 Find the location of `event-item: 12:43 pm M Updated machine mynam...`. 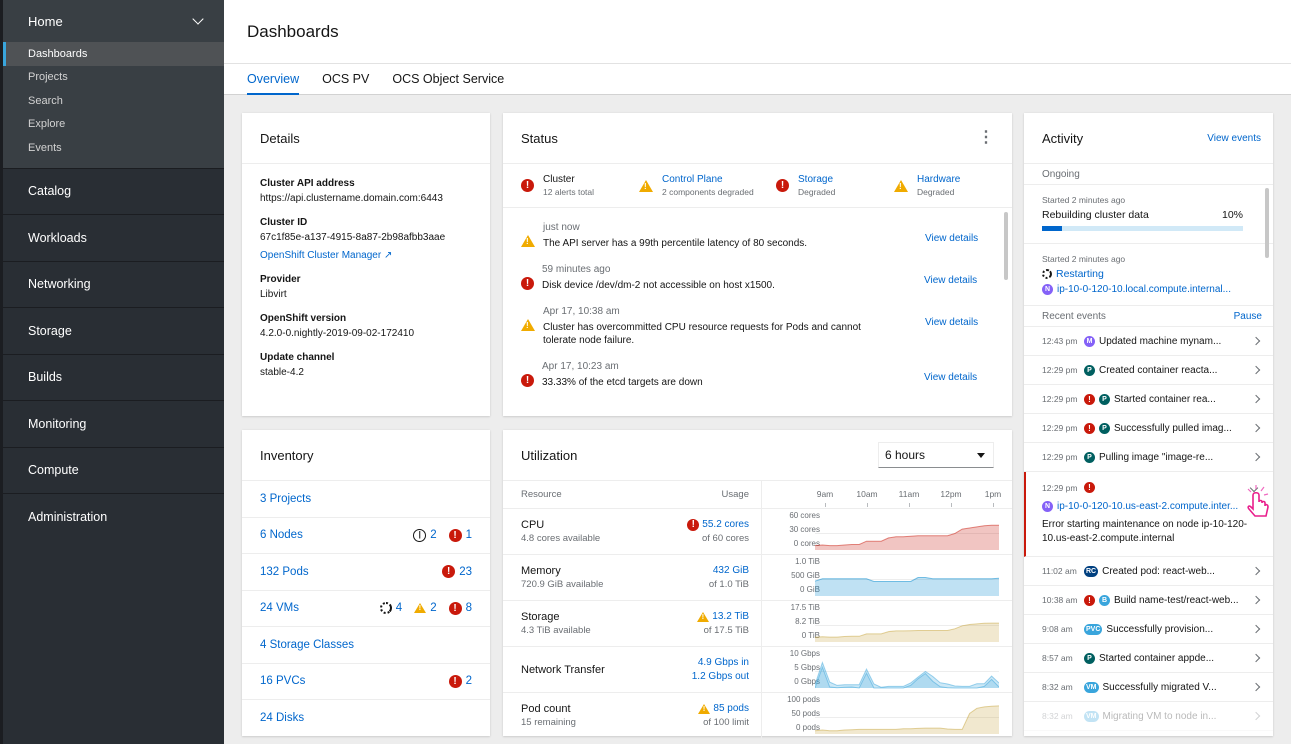

event-item: 12:43 pm M Updated machine mynam... is located at coordinates (1148, 342).